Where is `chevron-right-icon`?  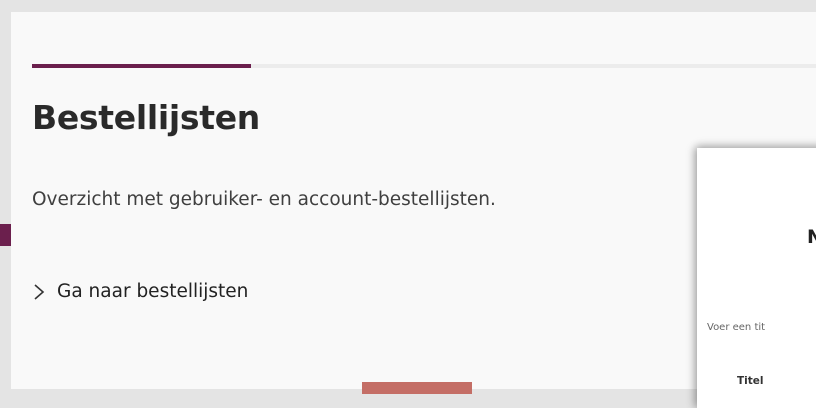
chevron-right-icon is located at coordinates (39, 291).